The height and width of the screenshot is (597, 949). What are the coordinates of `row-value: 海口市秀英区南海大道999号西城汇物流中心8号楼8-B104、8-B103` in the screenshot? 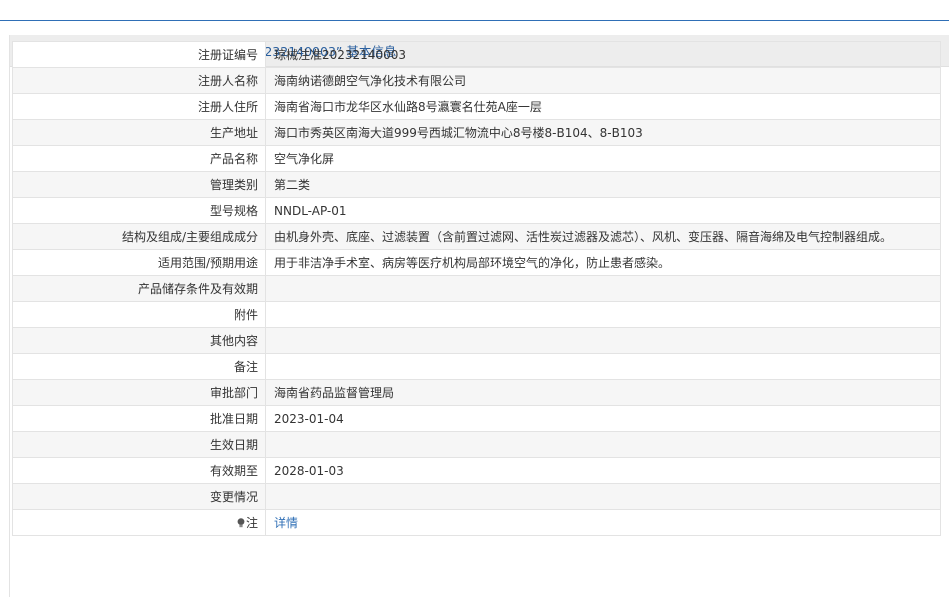 It's located at (603, 132).